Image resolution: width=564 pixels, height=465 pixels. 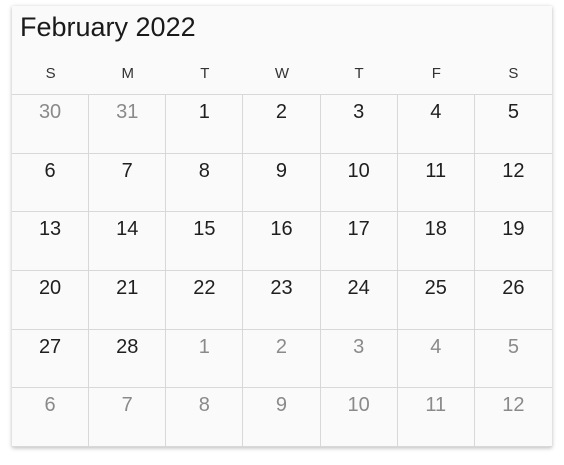 I want to click on day-cell-adjacent-month: 2, so click(x=282, y=359).